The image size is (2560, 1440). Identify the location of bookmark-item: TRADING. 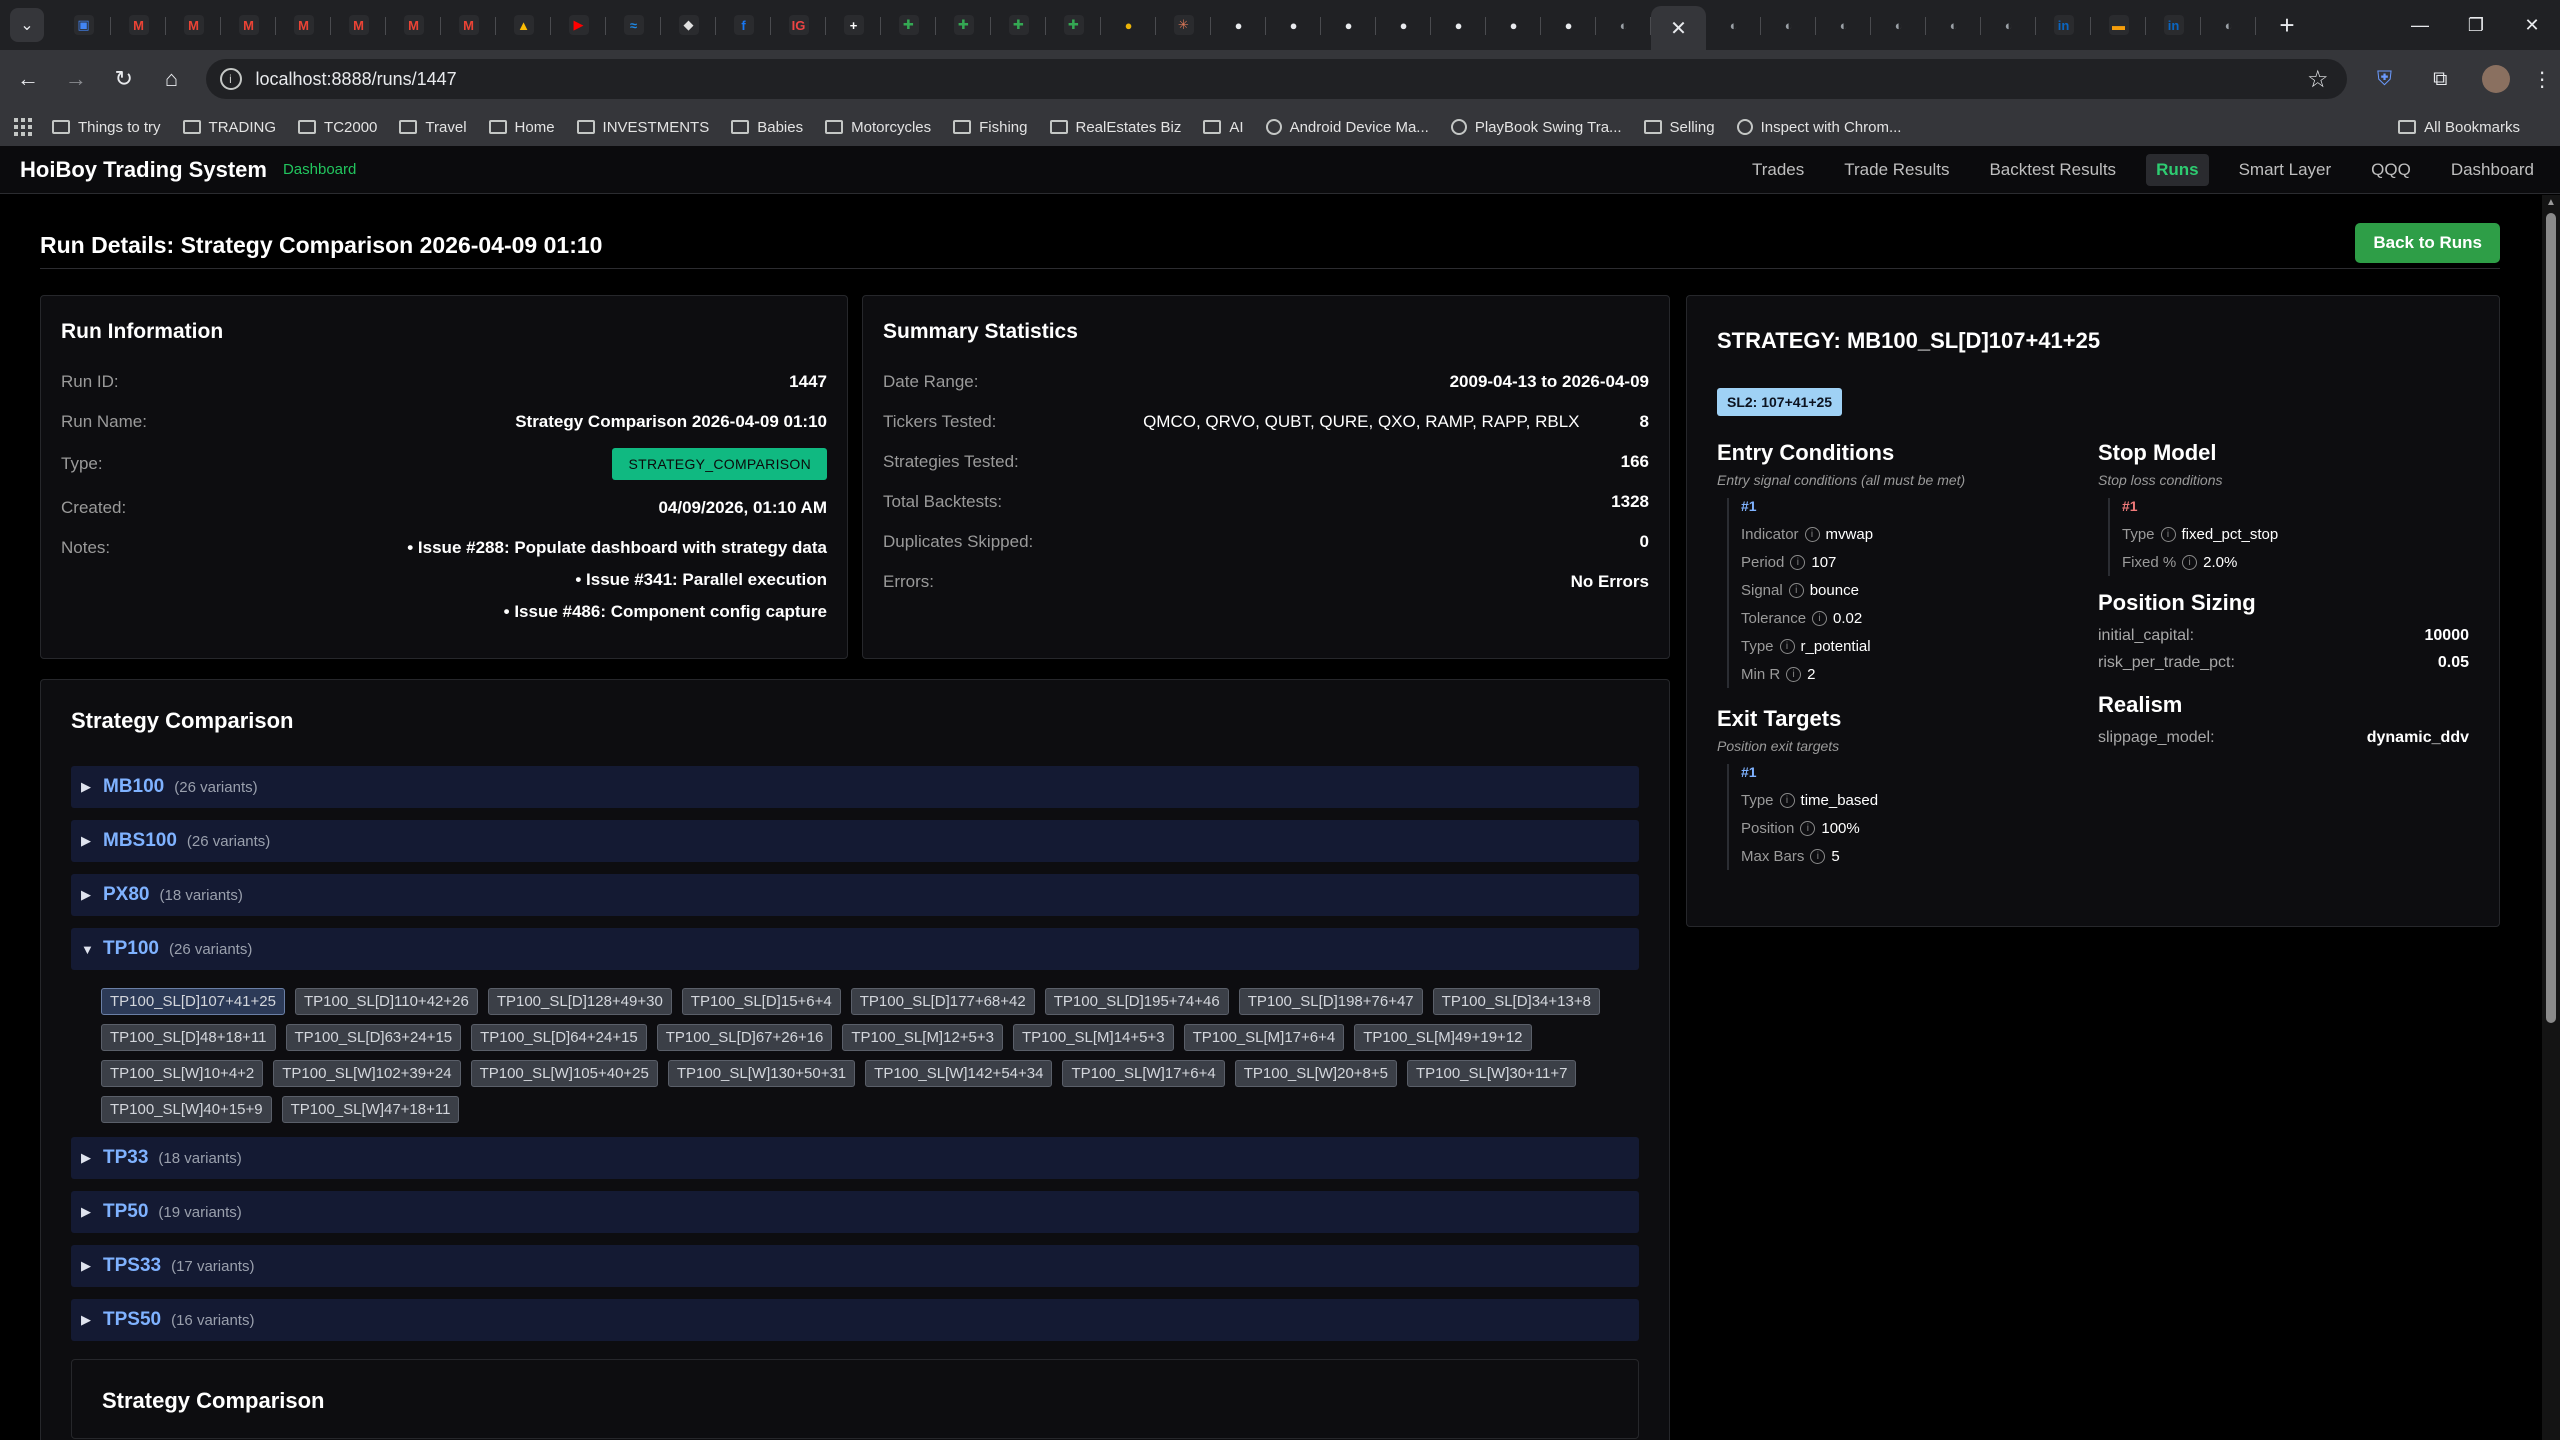
(229, 127).